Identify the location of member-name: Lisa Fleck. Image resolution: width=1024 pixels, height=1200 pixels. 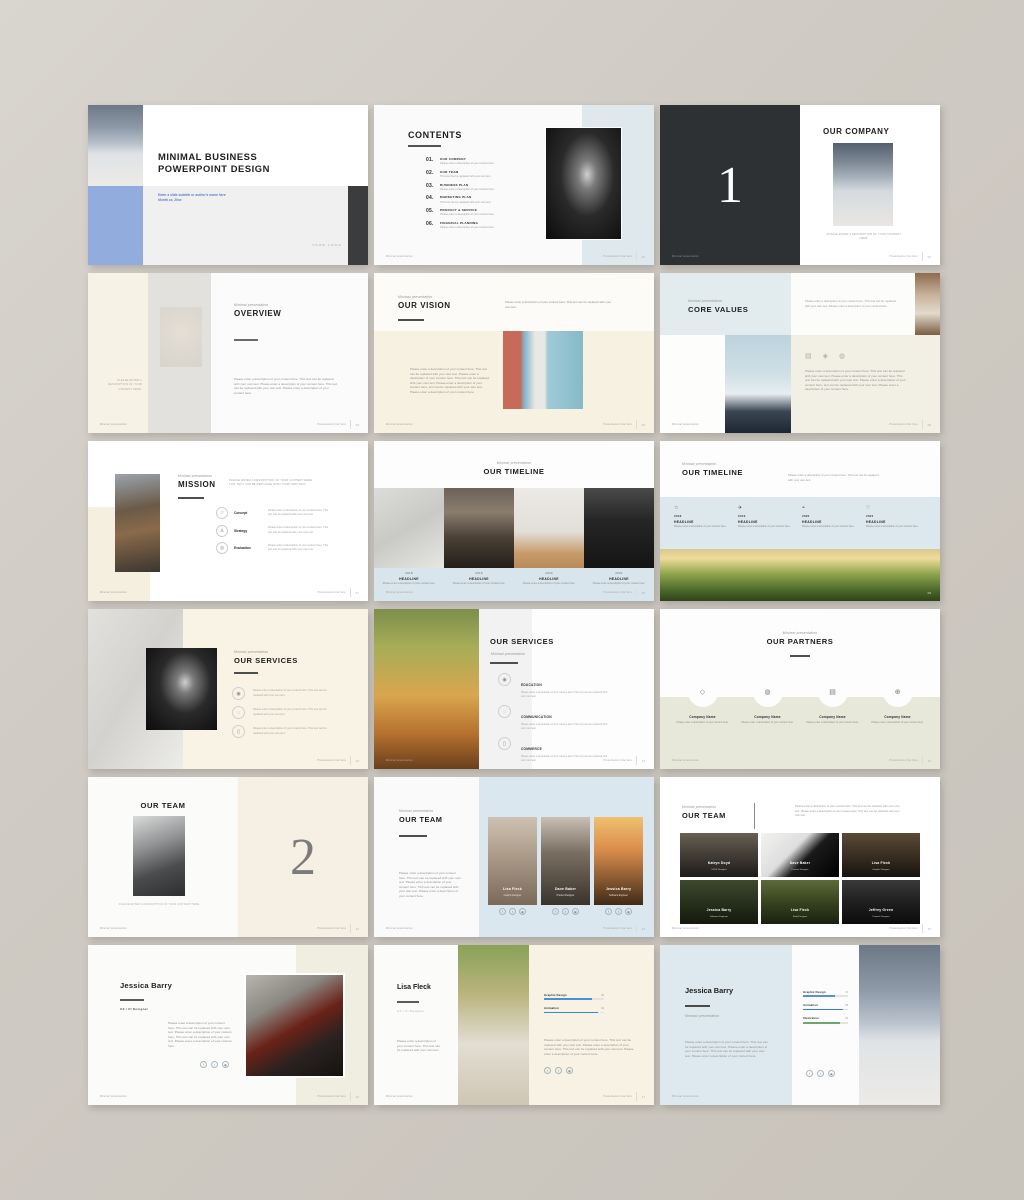
(800, 910).